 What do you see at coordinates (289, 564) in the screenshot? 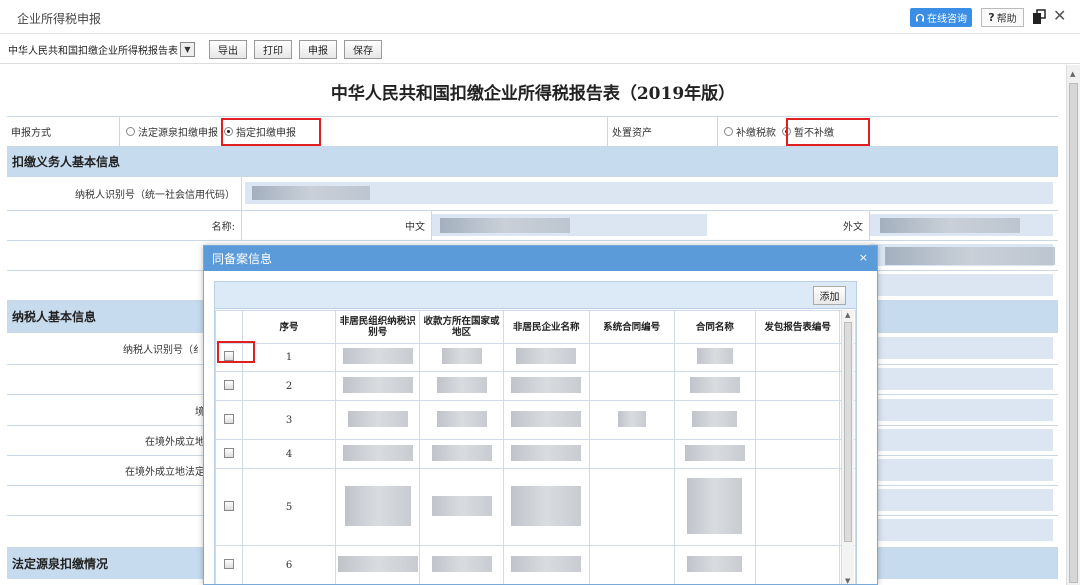
I see `row-seq: 6` at bounding box center [289, 564].